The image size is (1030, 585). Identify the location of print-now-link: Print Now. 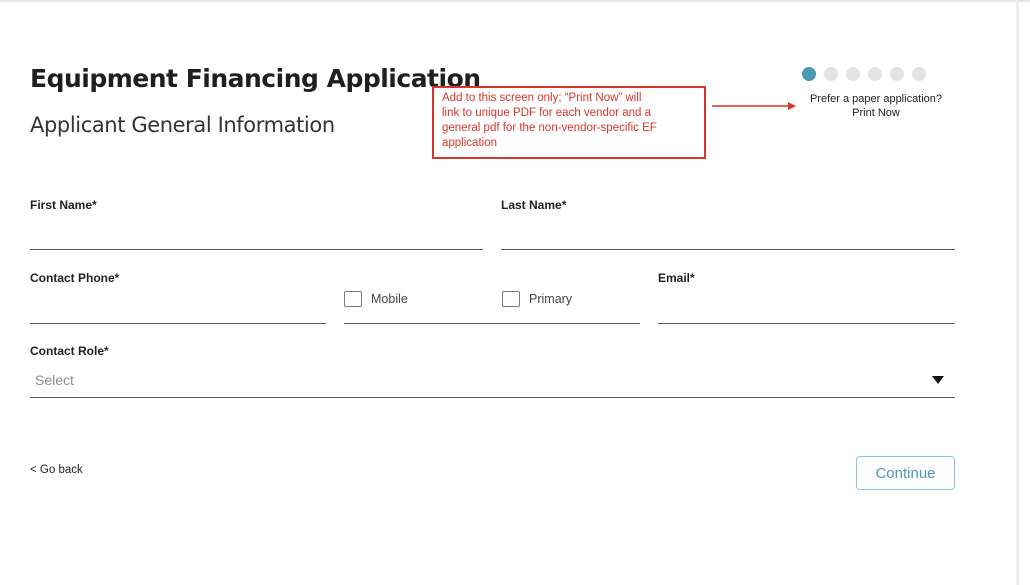
(876, 113).